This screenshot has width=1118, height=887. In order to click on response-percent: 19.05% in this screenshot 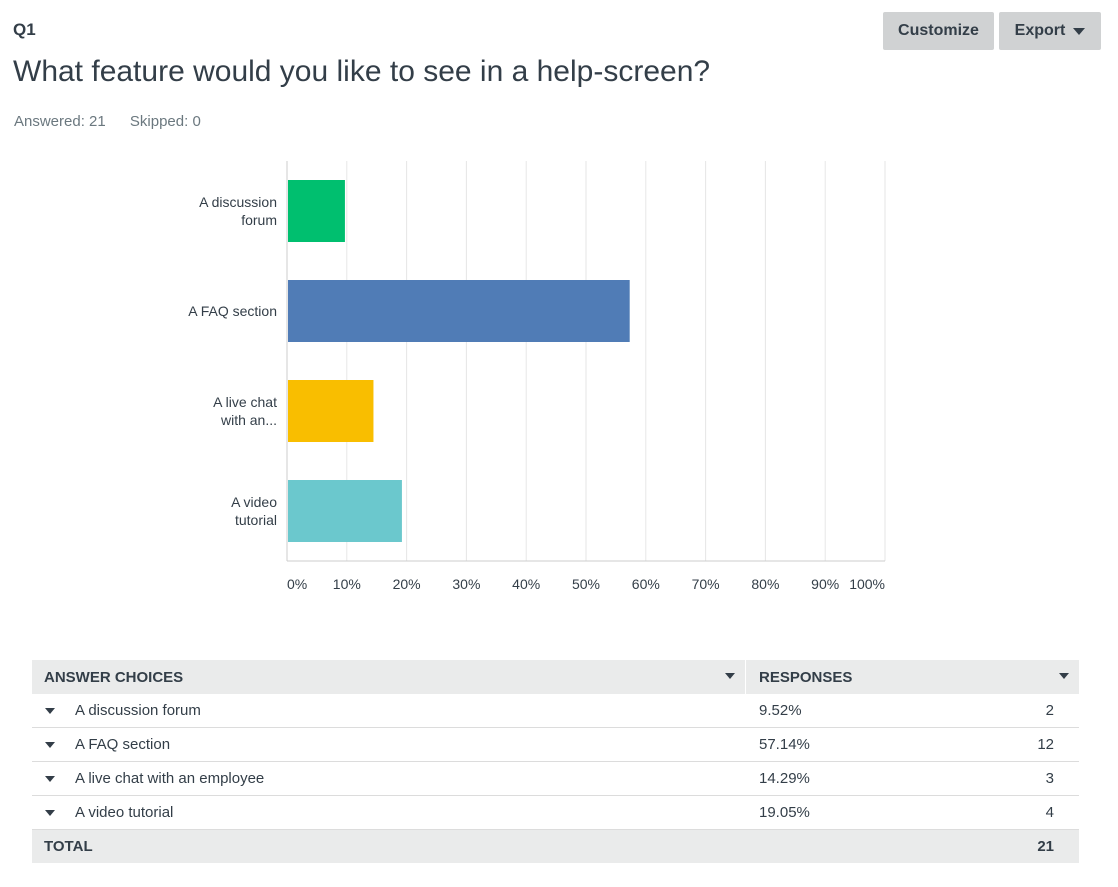, I will do `click(784, 812)`.